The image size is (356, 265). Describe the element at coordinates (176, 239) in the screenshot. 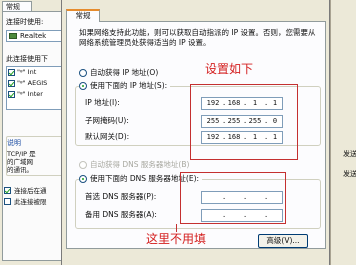

I see `no-fill-annotation: 这里不用填` at that location.